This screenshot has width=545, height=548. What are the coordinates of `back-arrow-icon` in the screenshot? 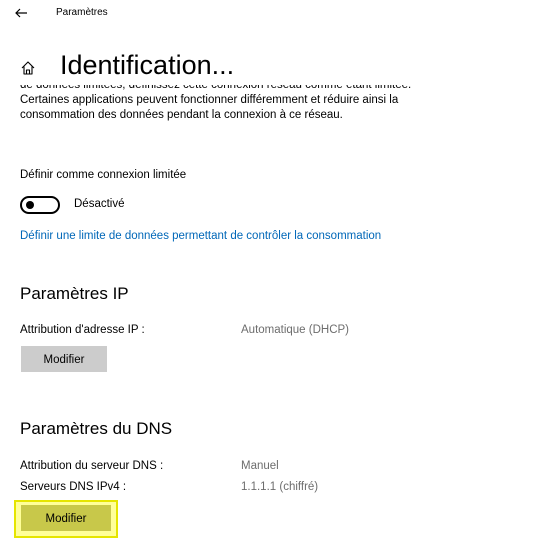 It's located at (21, 13).